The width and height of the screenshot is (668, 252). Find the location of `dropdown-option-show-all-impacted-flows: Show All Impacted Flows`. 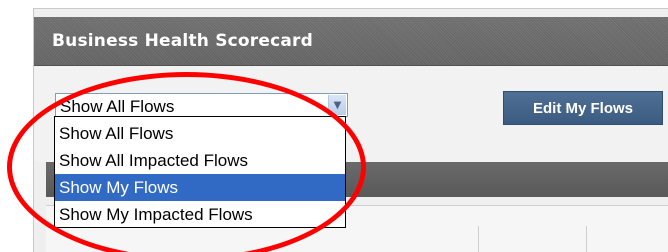

dropdown-option-show-all-impacted-flows: Show All Impacted Flows is located at coordinates (200, 160).